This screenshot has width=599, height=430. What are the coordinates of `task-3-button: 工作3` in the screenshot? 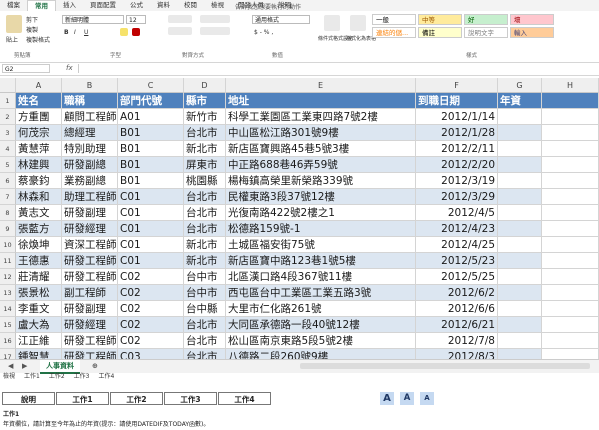 It's located at (190, 398).